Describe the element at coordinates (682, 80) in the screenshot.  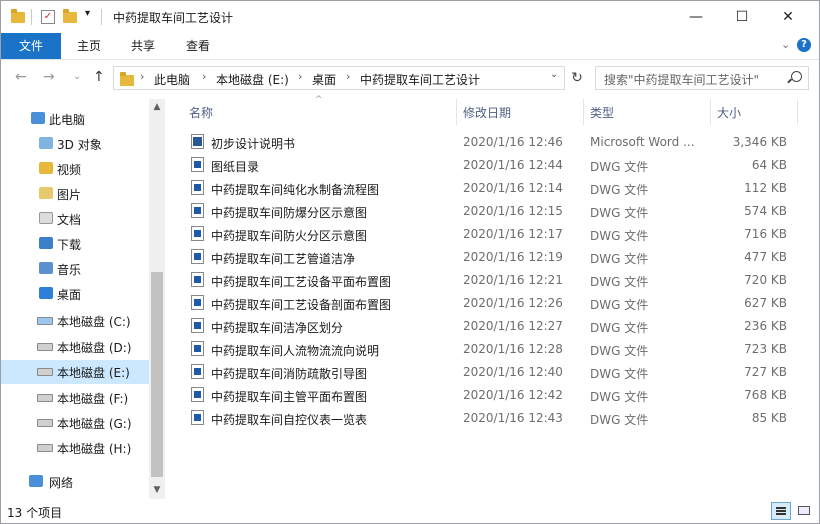
I see `search-placeholder: 搜索"中药提取车间工艺设计"` at that location.